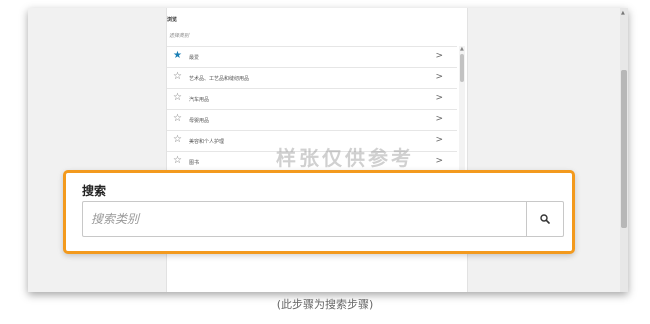 This screenshot has width=650, height=324. I want to click on step-caption: (此步骤为搜索步骤), so click(325, 304).